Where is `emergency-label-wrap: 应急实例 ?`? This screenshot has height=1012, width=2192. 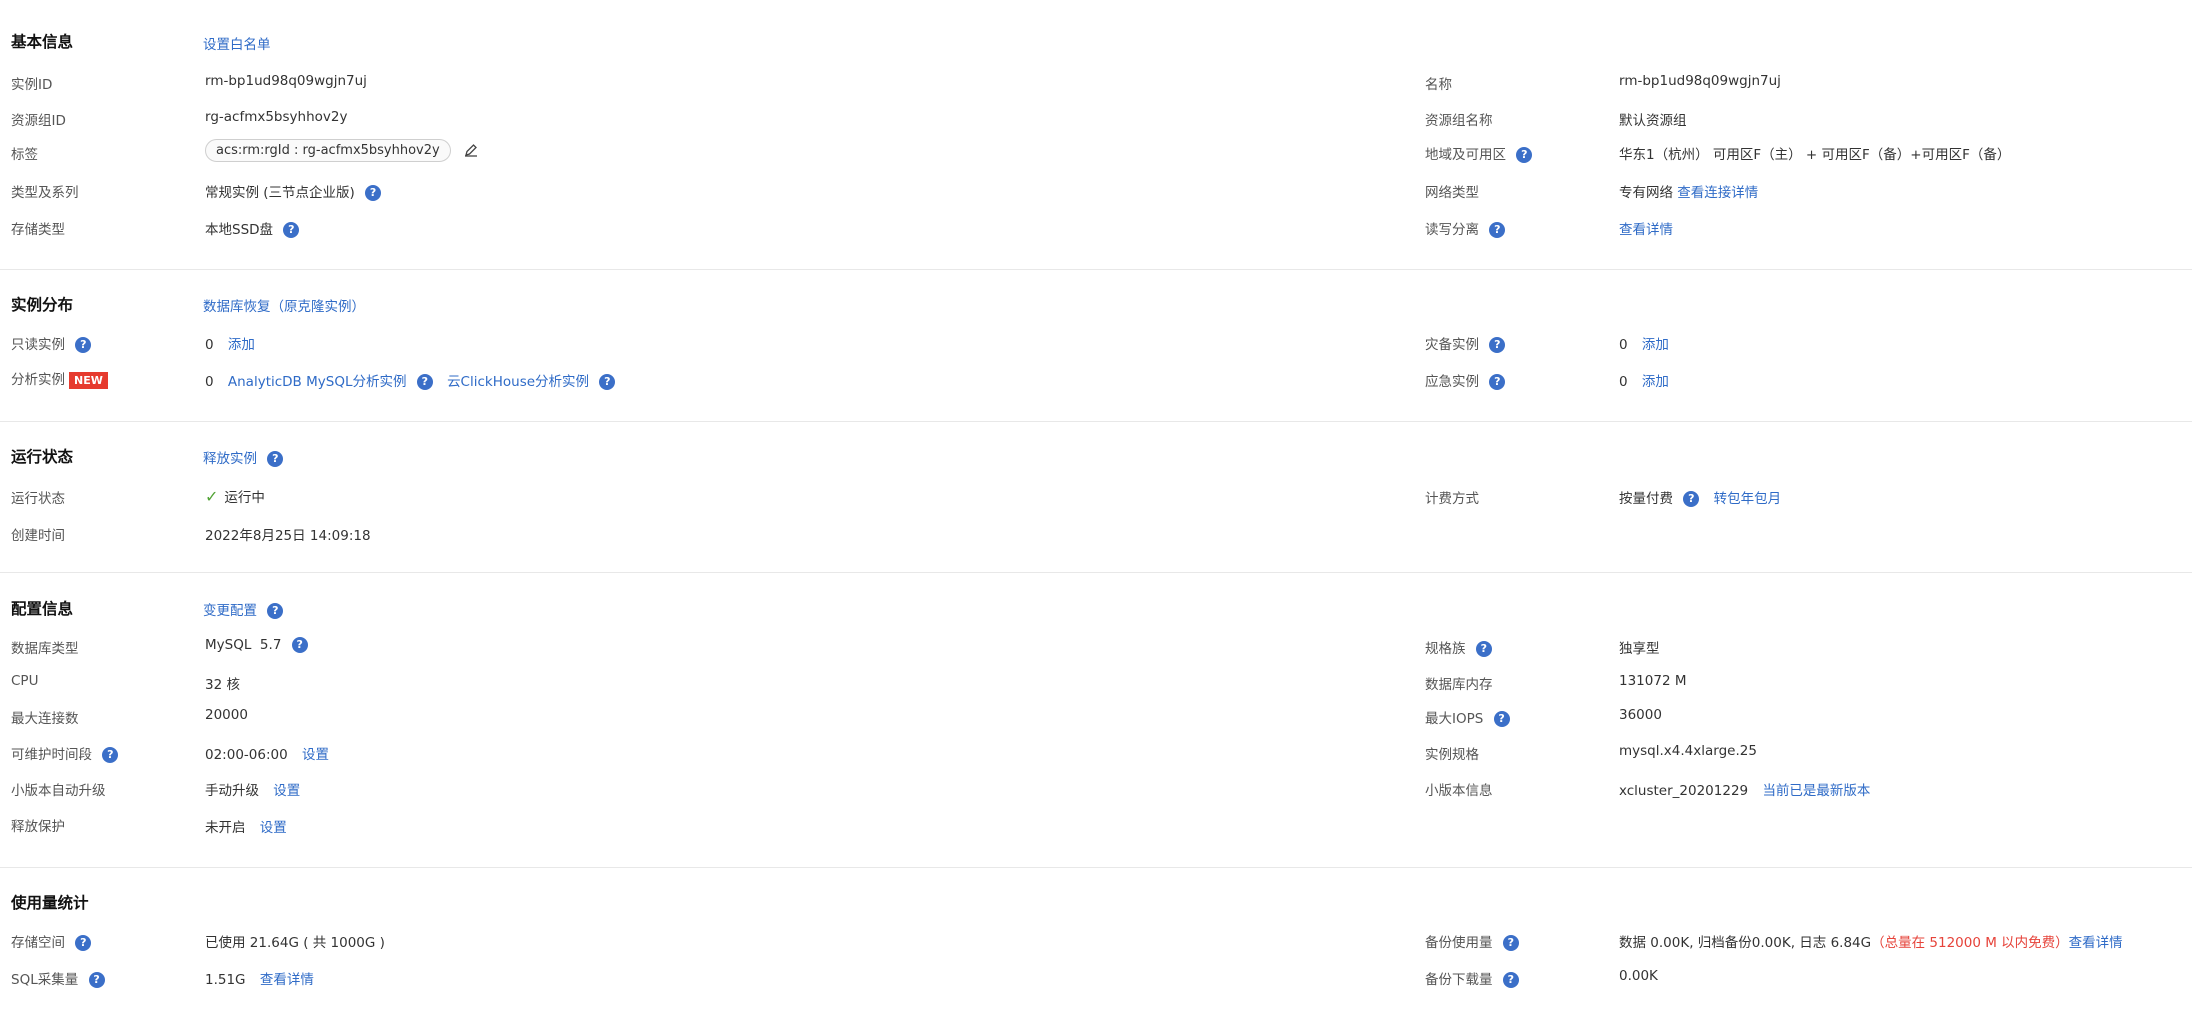
emergency-label-wrap: 应急实例 ? is located at coordinates (1465, 380).